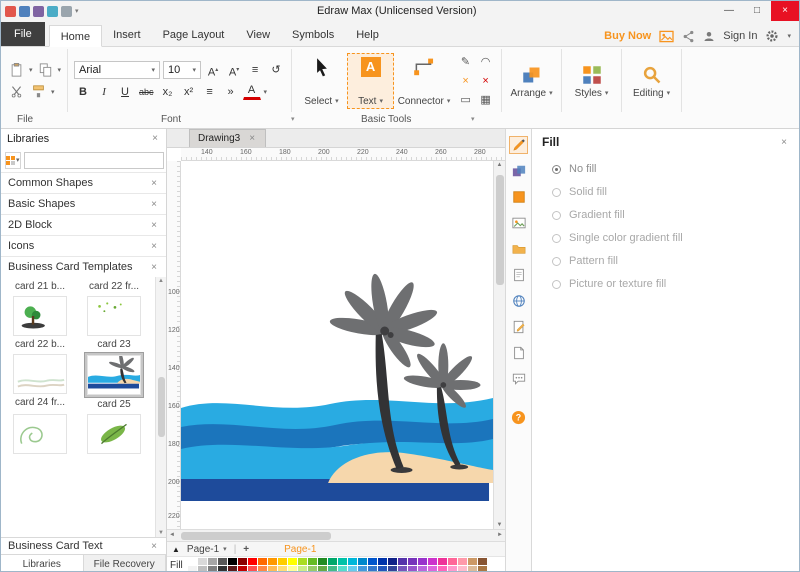  I want to click on fill-option: Gradient fill, so click(675, 215).